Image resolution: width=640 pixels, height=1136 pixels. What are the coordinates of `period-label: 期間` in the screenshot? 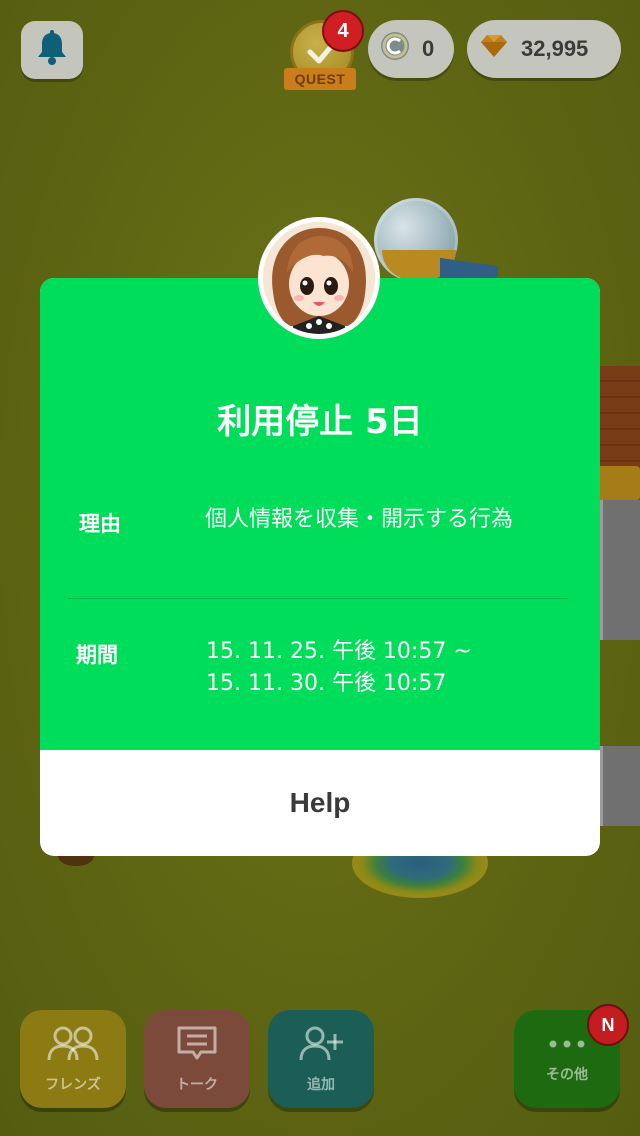 It's located at (97, 655).